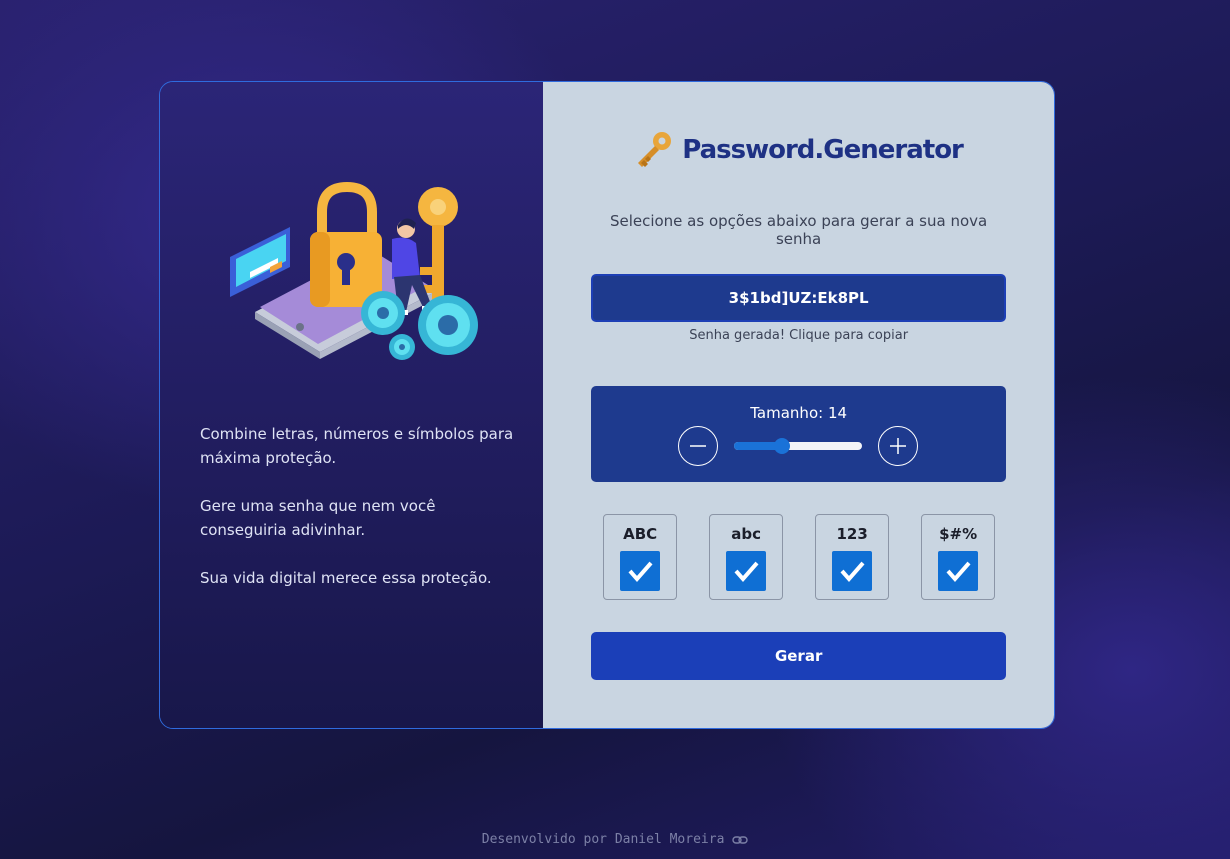  What do you see at coordinates (799, 656) in the screenshot?
I see `generate-button: Gerar` at bounding box center [799, 656].